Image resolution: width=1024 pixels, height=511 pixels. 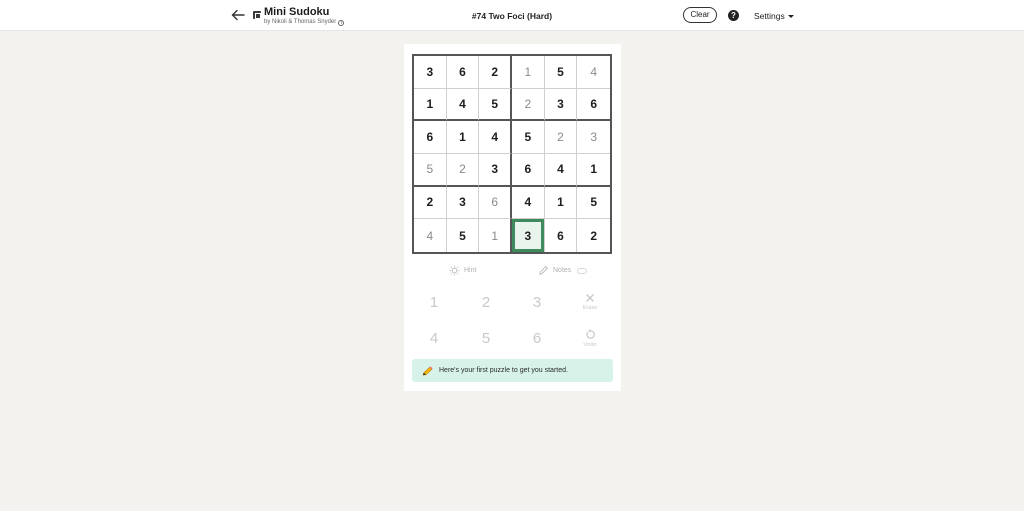 I want to click on help-icon: ?, so click(x=733, y=15).